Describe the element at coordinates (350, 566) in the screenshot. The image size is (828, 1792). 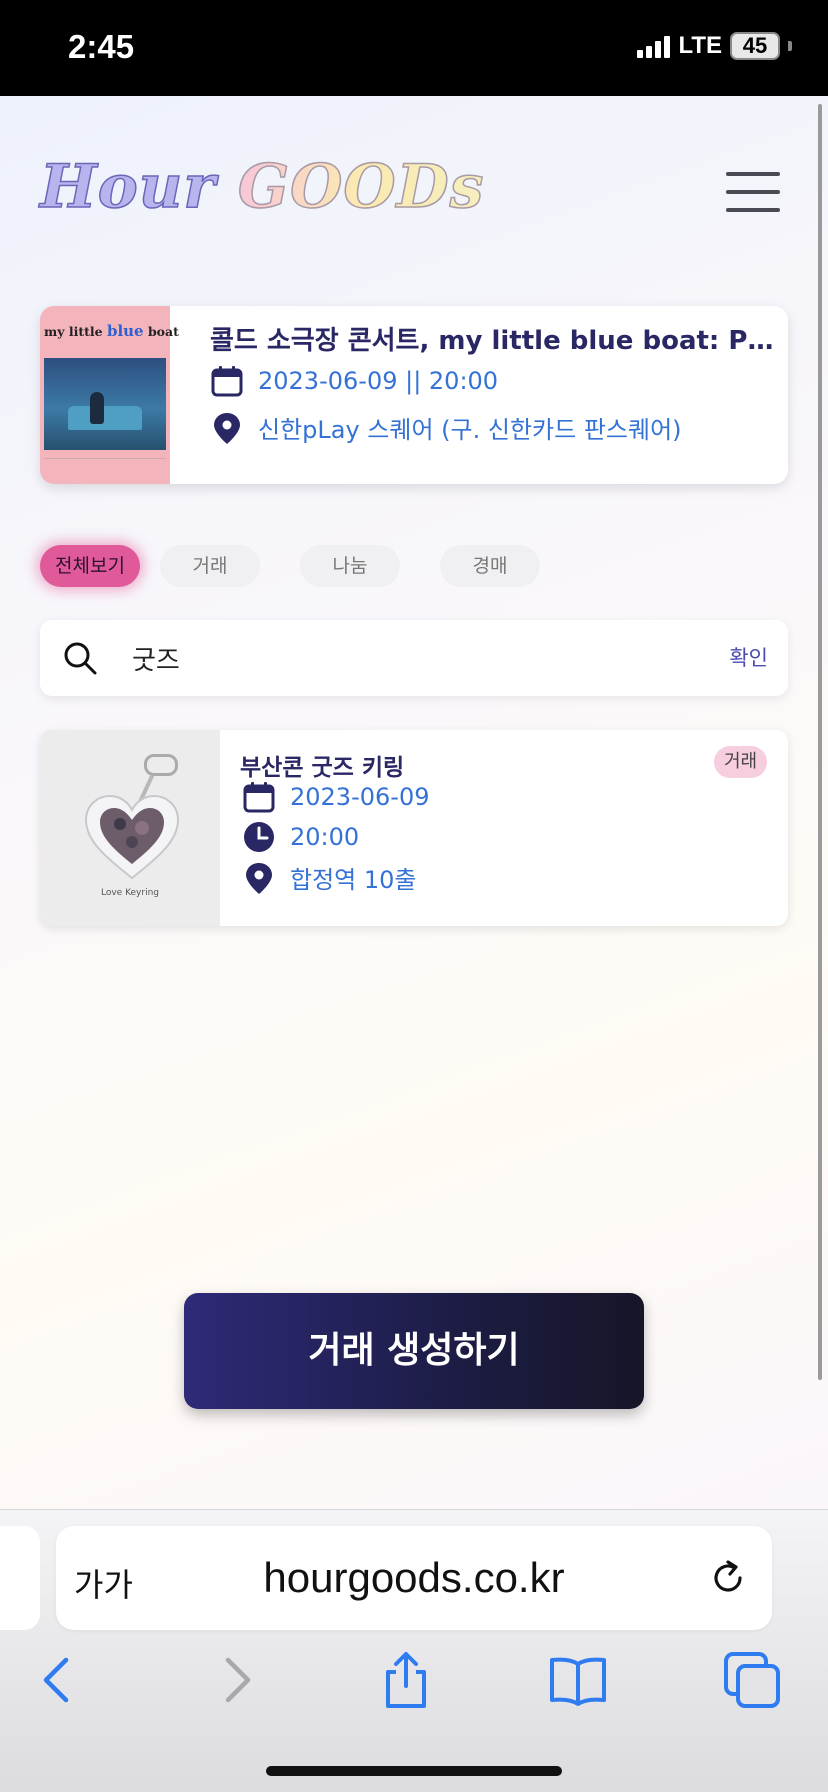
I see `filter-chip-share: 나눔` at that location.